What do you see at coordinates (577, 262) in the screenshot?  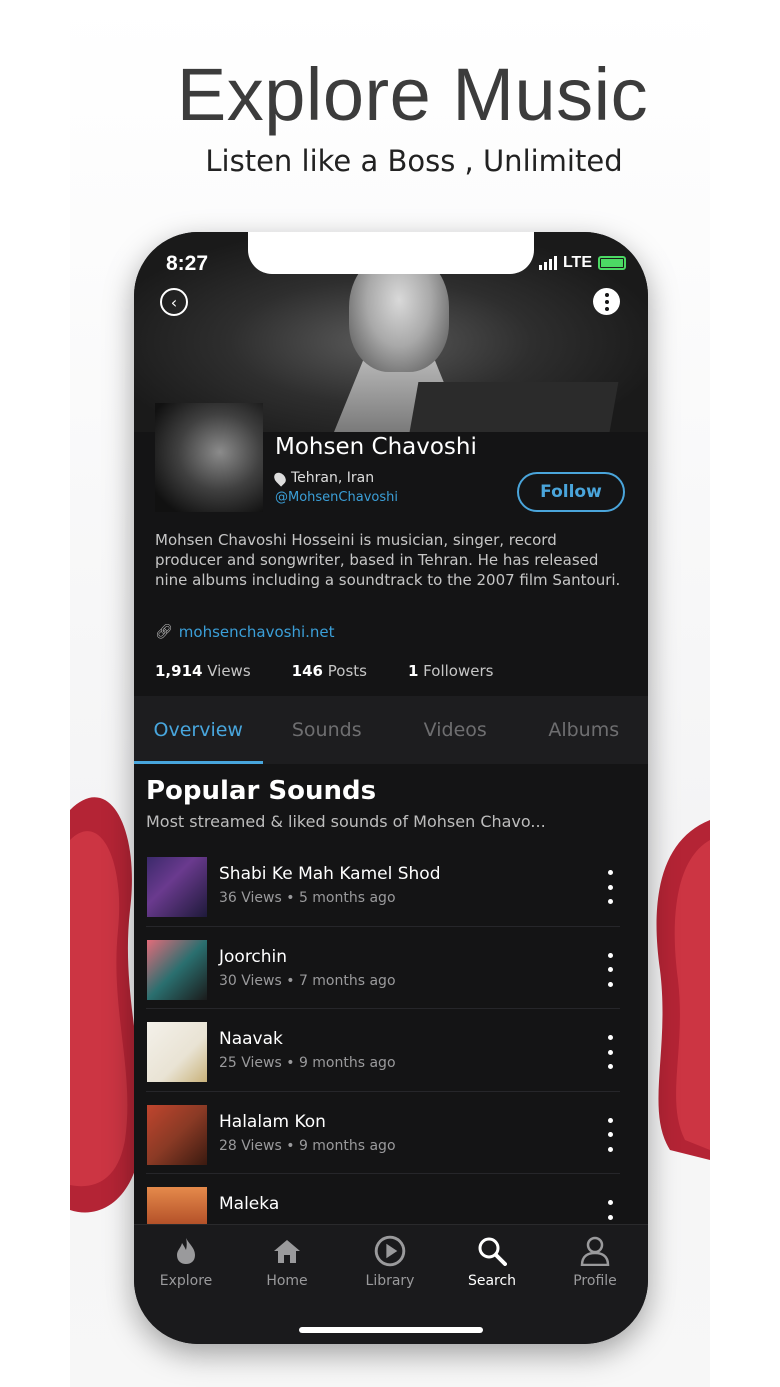 I see `network-label: LTE` at bounding box center [577, 262].